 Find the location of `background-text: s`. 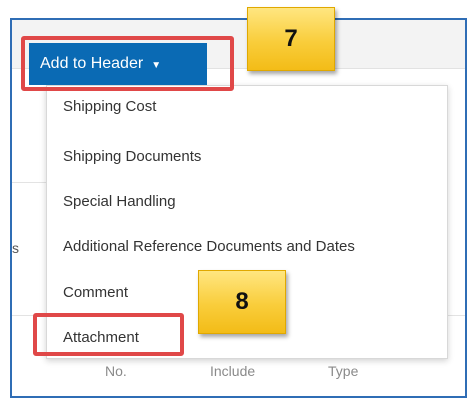

background-text: s is located at coordinates (15, 248).